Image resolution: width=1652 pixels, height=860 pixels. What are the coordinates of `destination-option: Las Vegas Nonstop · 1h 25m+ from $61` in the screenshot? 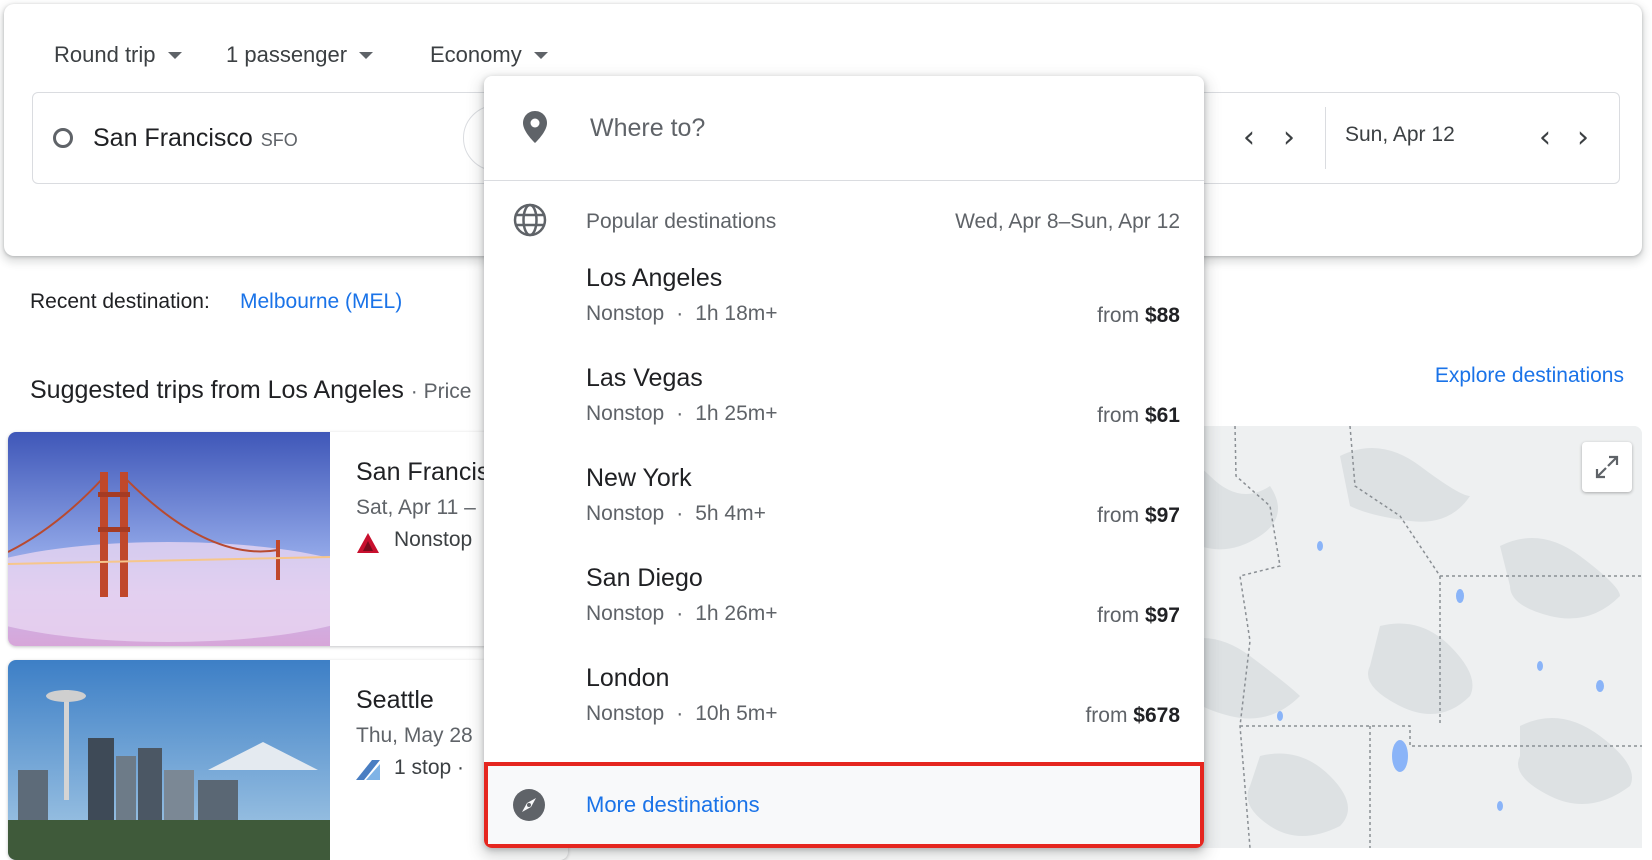 It's located at (844, 407).